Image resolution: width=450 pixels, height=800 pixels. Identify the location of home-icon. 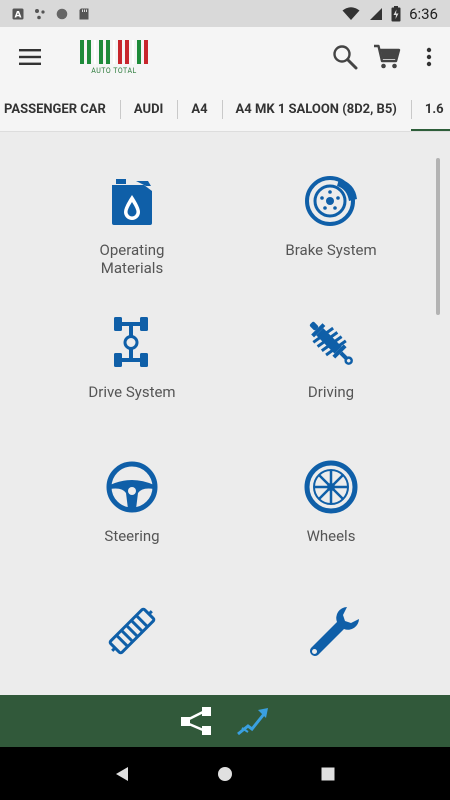
(225, 774).